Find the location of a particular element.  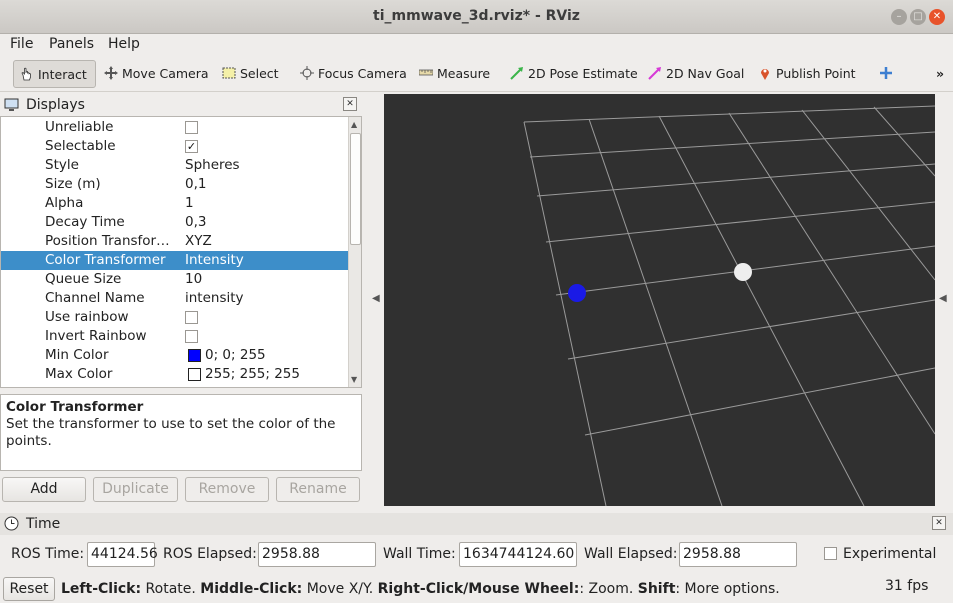

focus-camera-label: Focus Camera is located at coordinates (362, 73).